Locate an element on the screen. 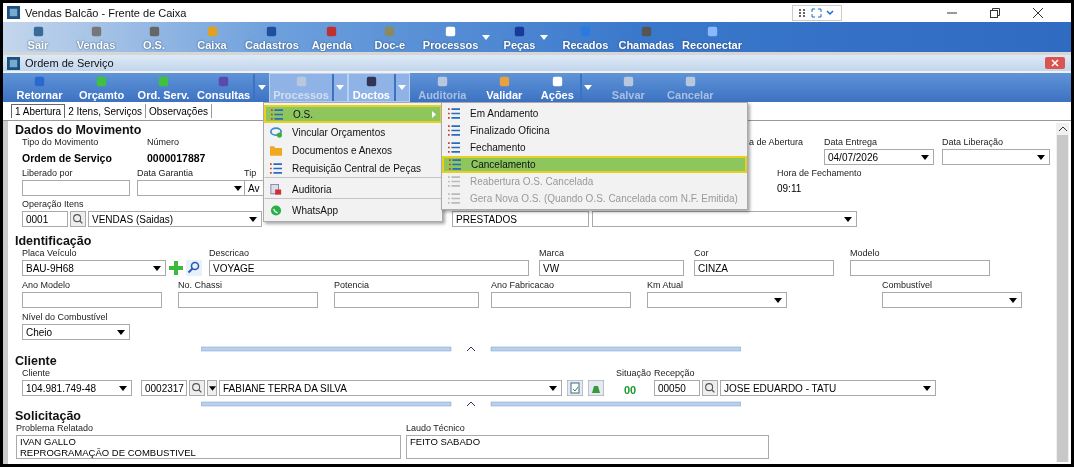 The width and height of the screenshot is (1074, 467). menu-item: Em Andamento is located at coordinates (594, 113).